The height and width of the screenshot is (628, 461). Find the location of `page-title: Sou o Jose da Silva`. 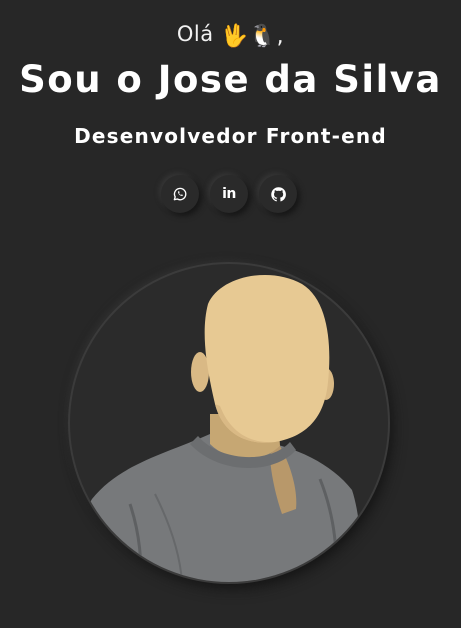

page-title: Sou o Jose da Silva is located at coordinates (230, 79).